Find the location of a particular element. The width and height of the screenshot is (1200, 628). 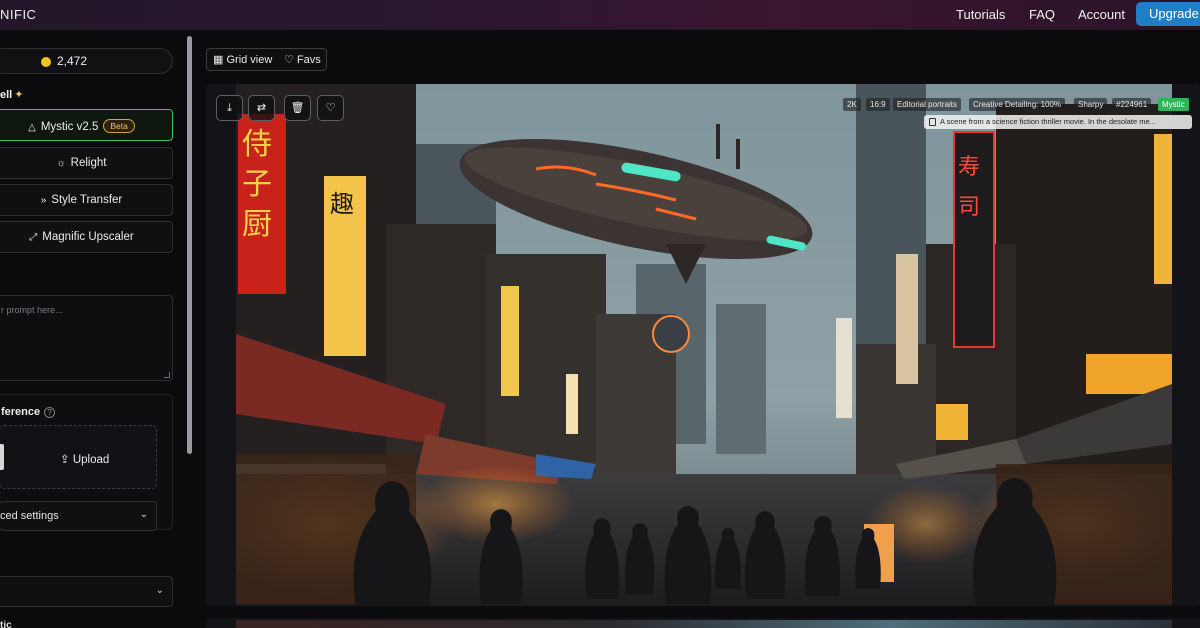

credits-pill: 2,472 is located at coordinates (86, 61).